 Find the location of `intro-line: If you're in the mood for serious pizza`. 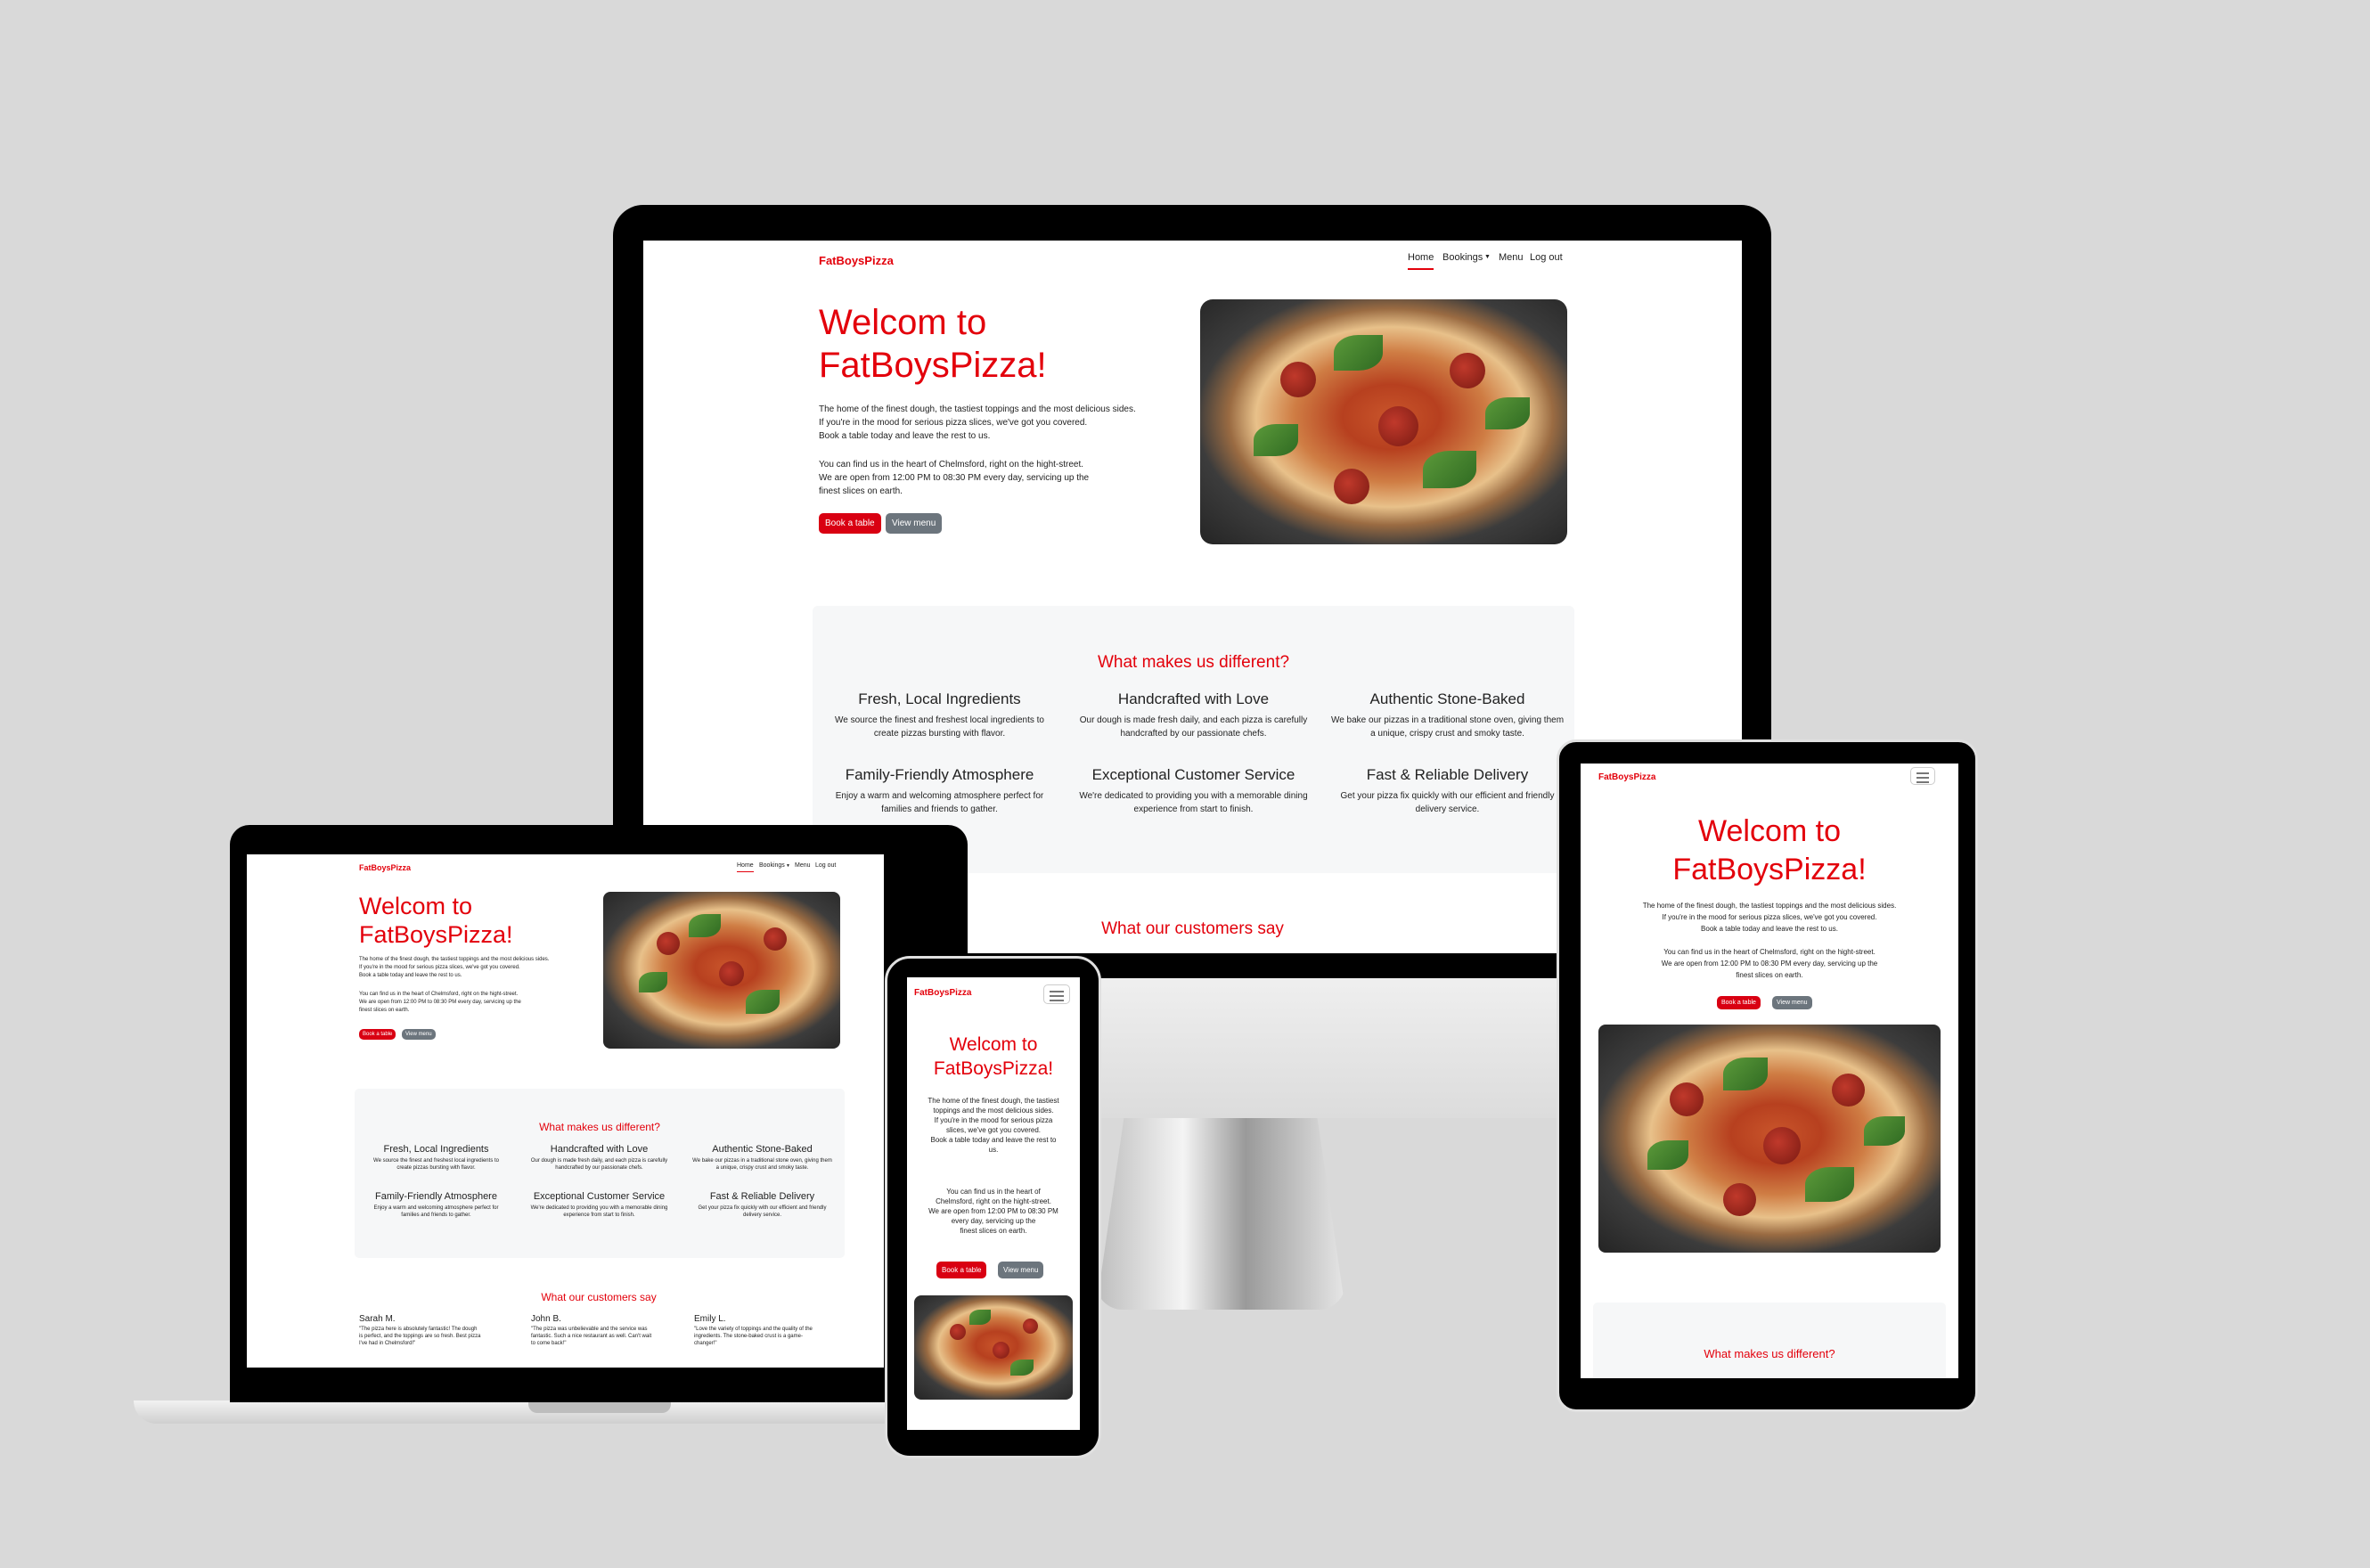

intro-line: If you're in the mood for serious pizza is located at coordinates (993, 1120).